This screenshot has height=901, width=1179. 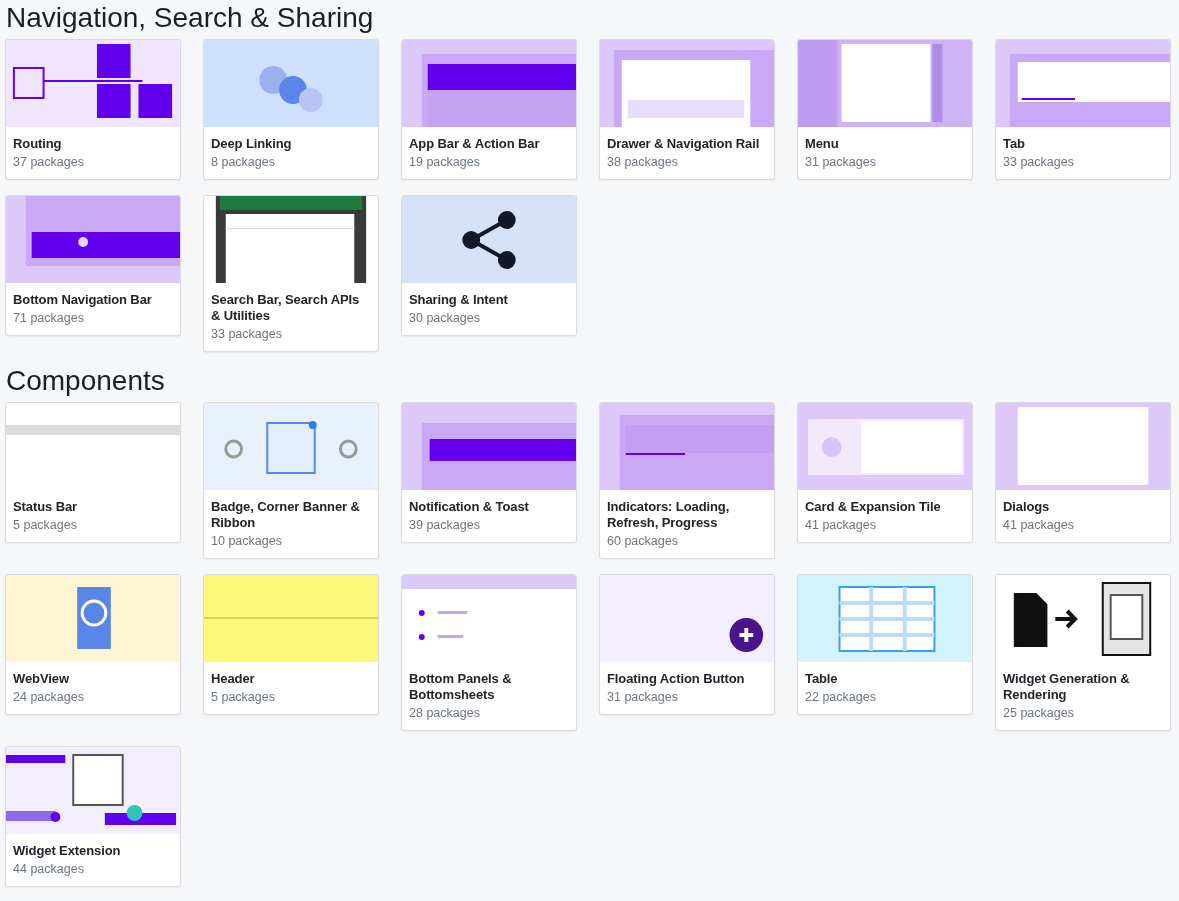 I want to click on category-name: Tab, so click(x=1014, y=144).